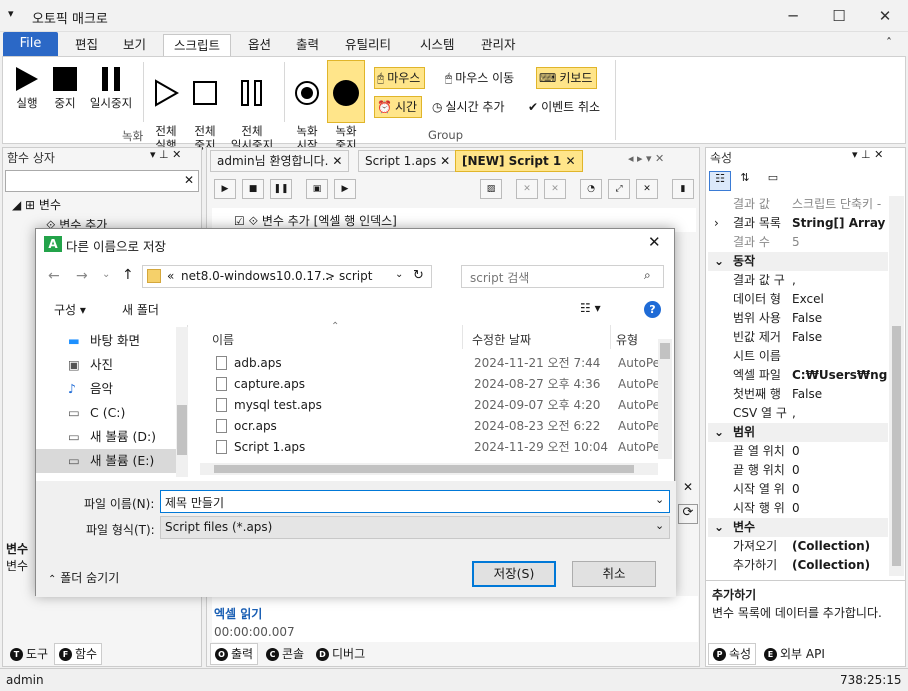 This screenshot has width=908, height=691. Describe the element at coordinates (106, 274) in the screenshot. I see `history-dropdown-icon: ⌄` at that location.